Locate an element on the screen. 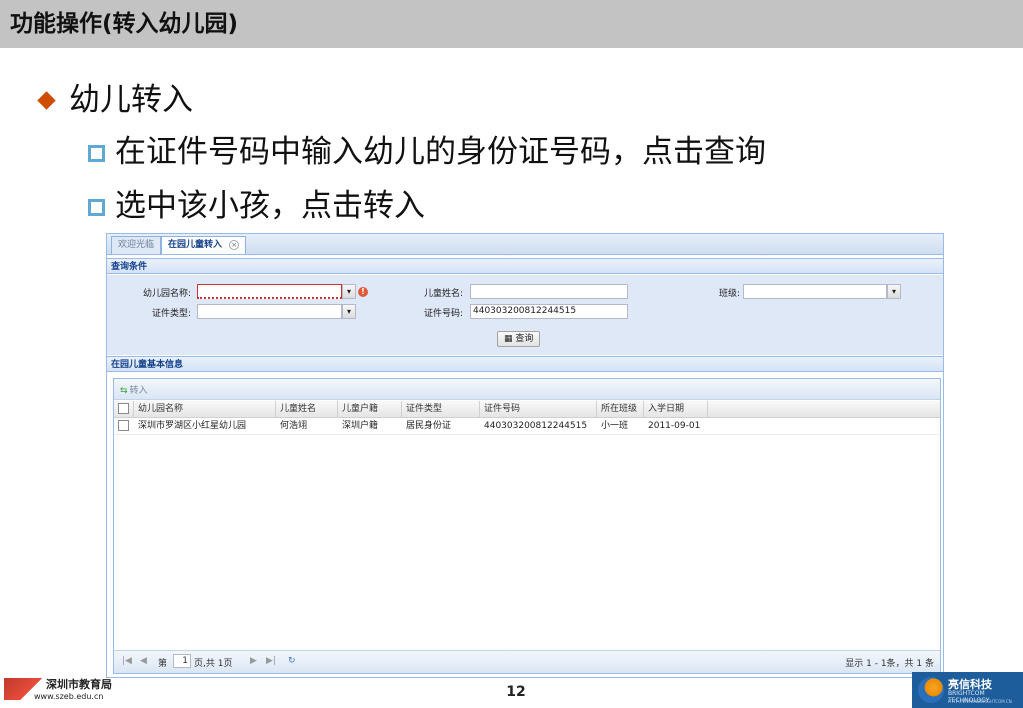  page-number-input: 1 is located at coordinates (182, 661).